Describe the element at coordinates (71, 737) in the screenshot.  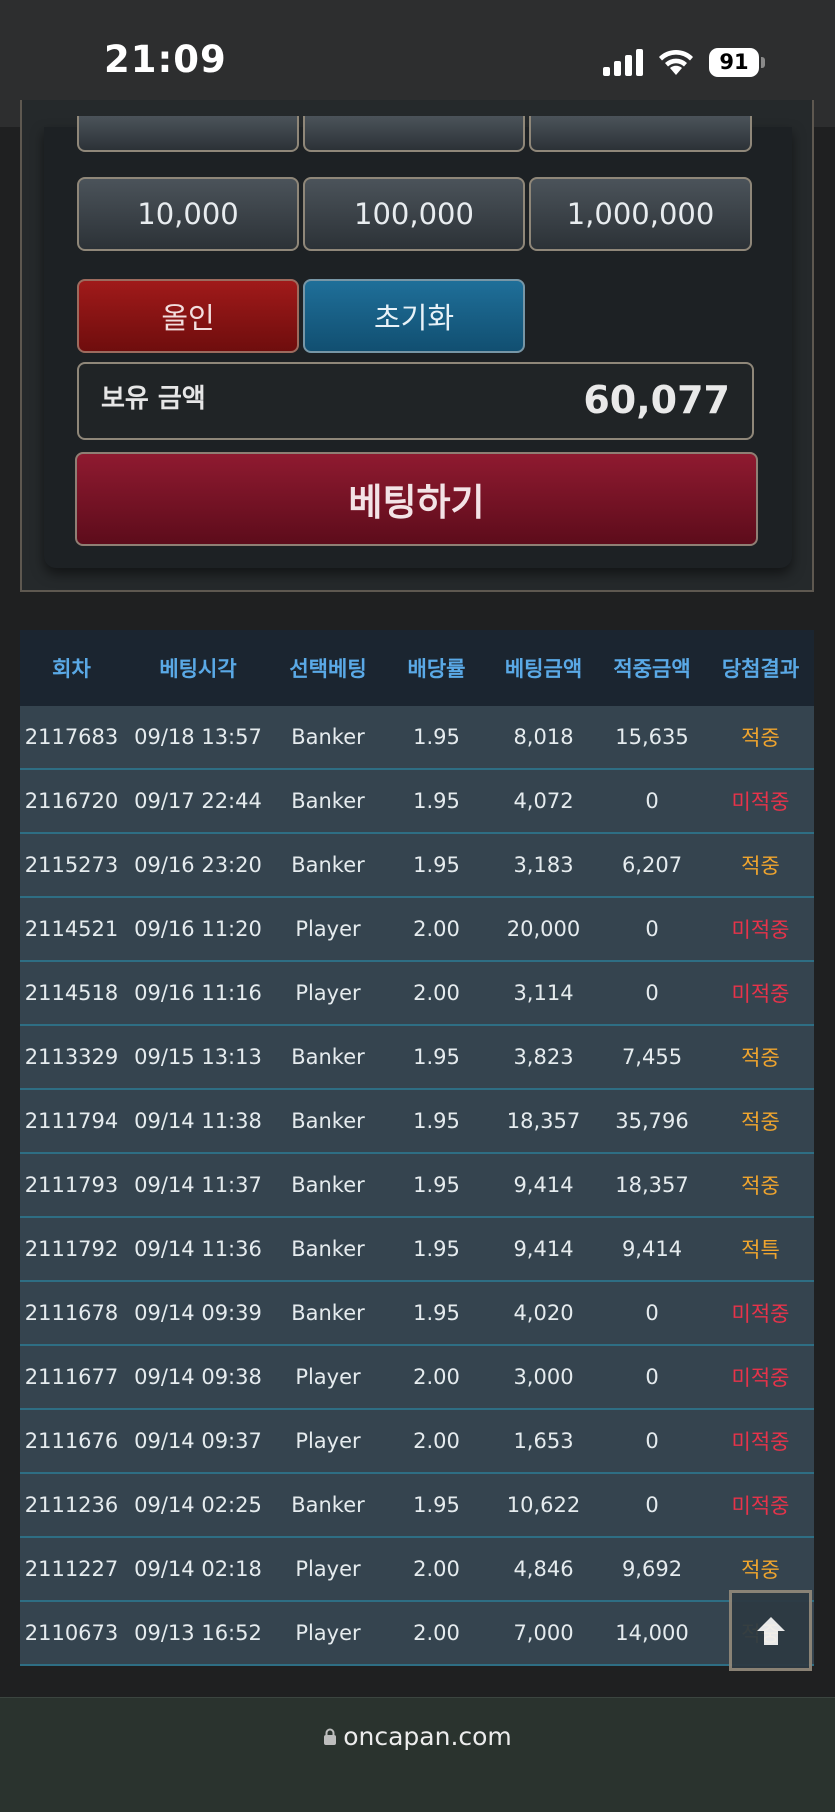
I see `cell-round: 2117683` at that location.